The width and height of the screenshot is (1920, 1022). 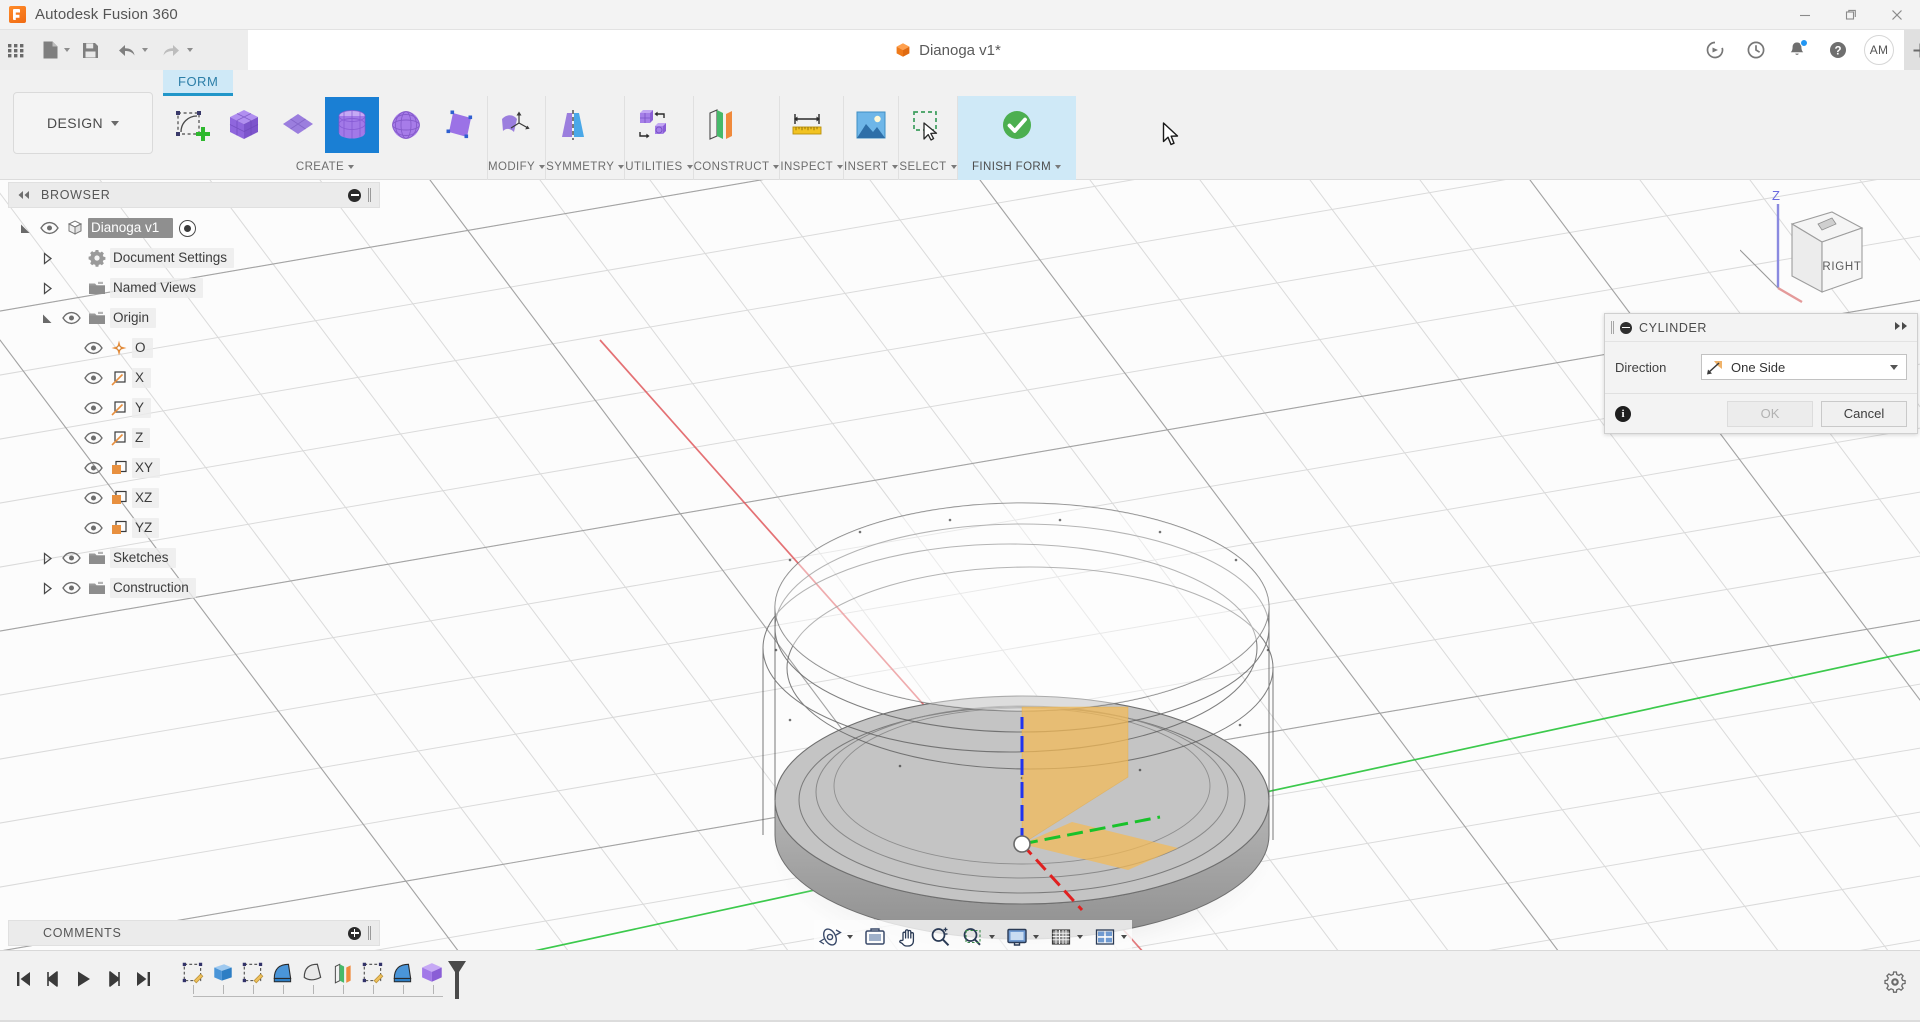 What do you see at coordinates (871, 125) in the screenshot?
I see `insert-image-icon` at bounding box center [871, 125].